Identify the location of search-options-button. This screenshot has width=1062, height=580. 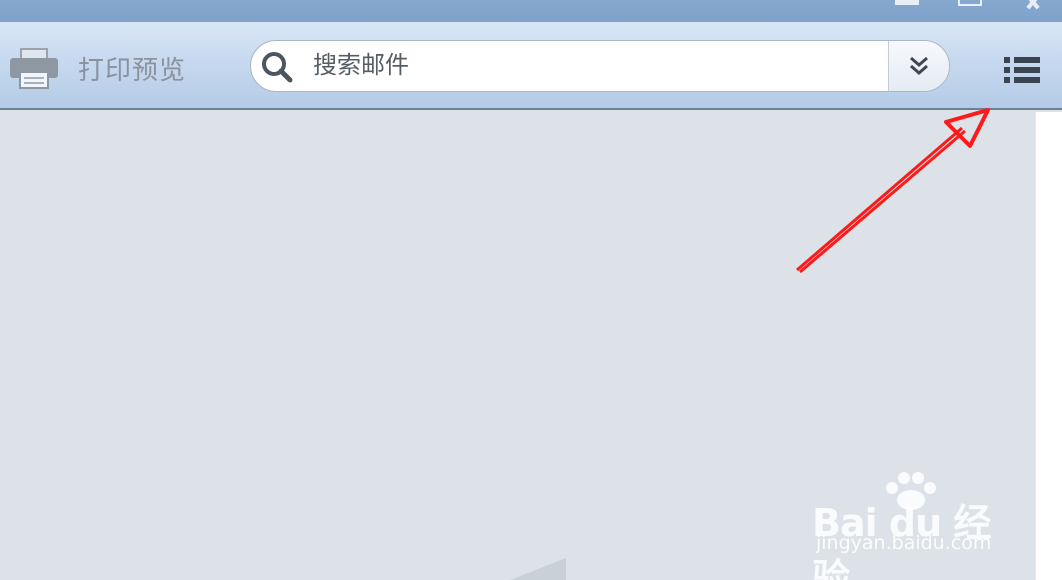
(918, 66).